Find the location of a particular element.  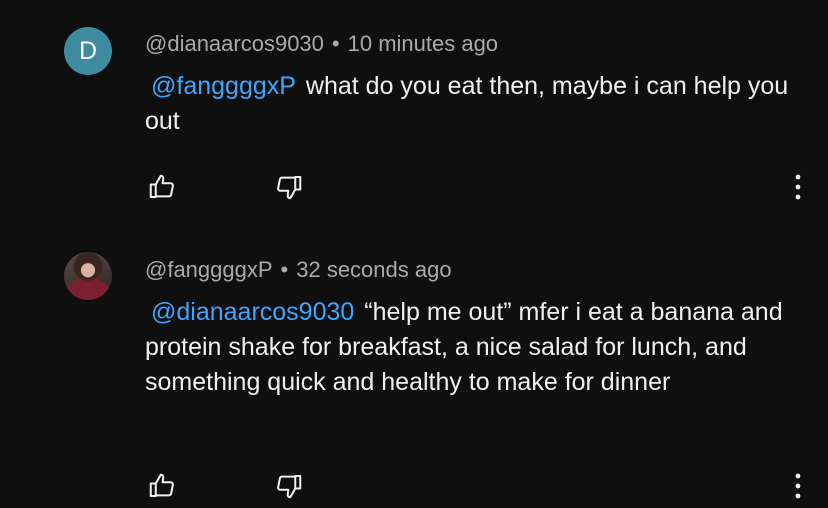

avatar-letter: D is located at coordinates (88, 50).